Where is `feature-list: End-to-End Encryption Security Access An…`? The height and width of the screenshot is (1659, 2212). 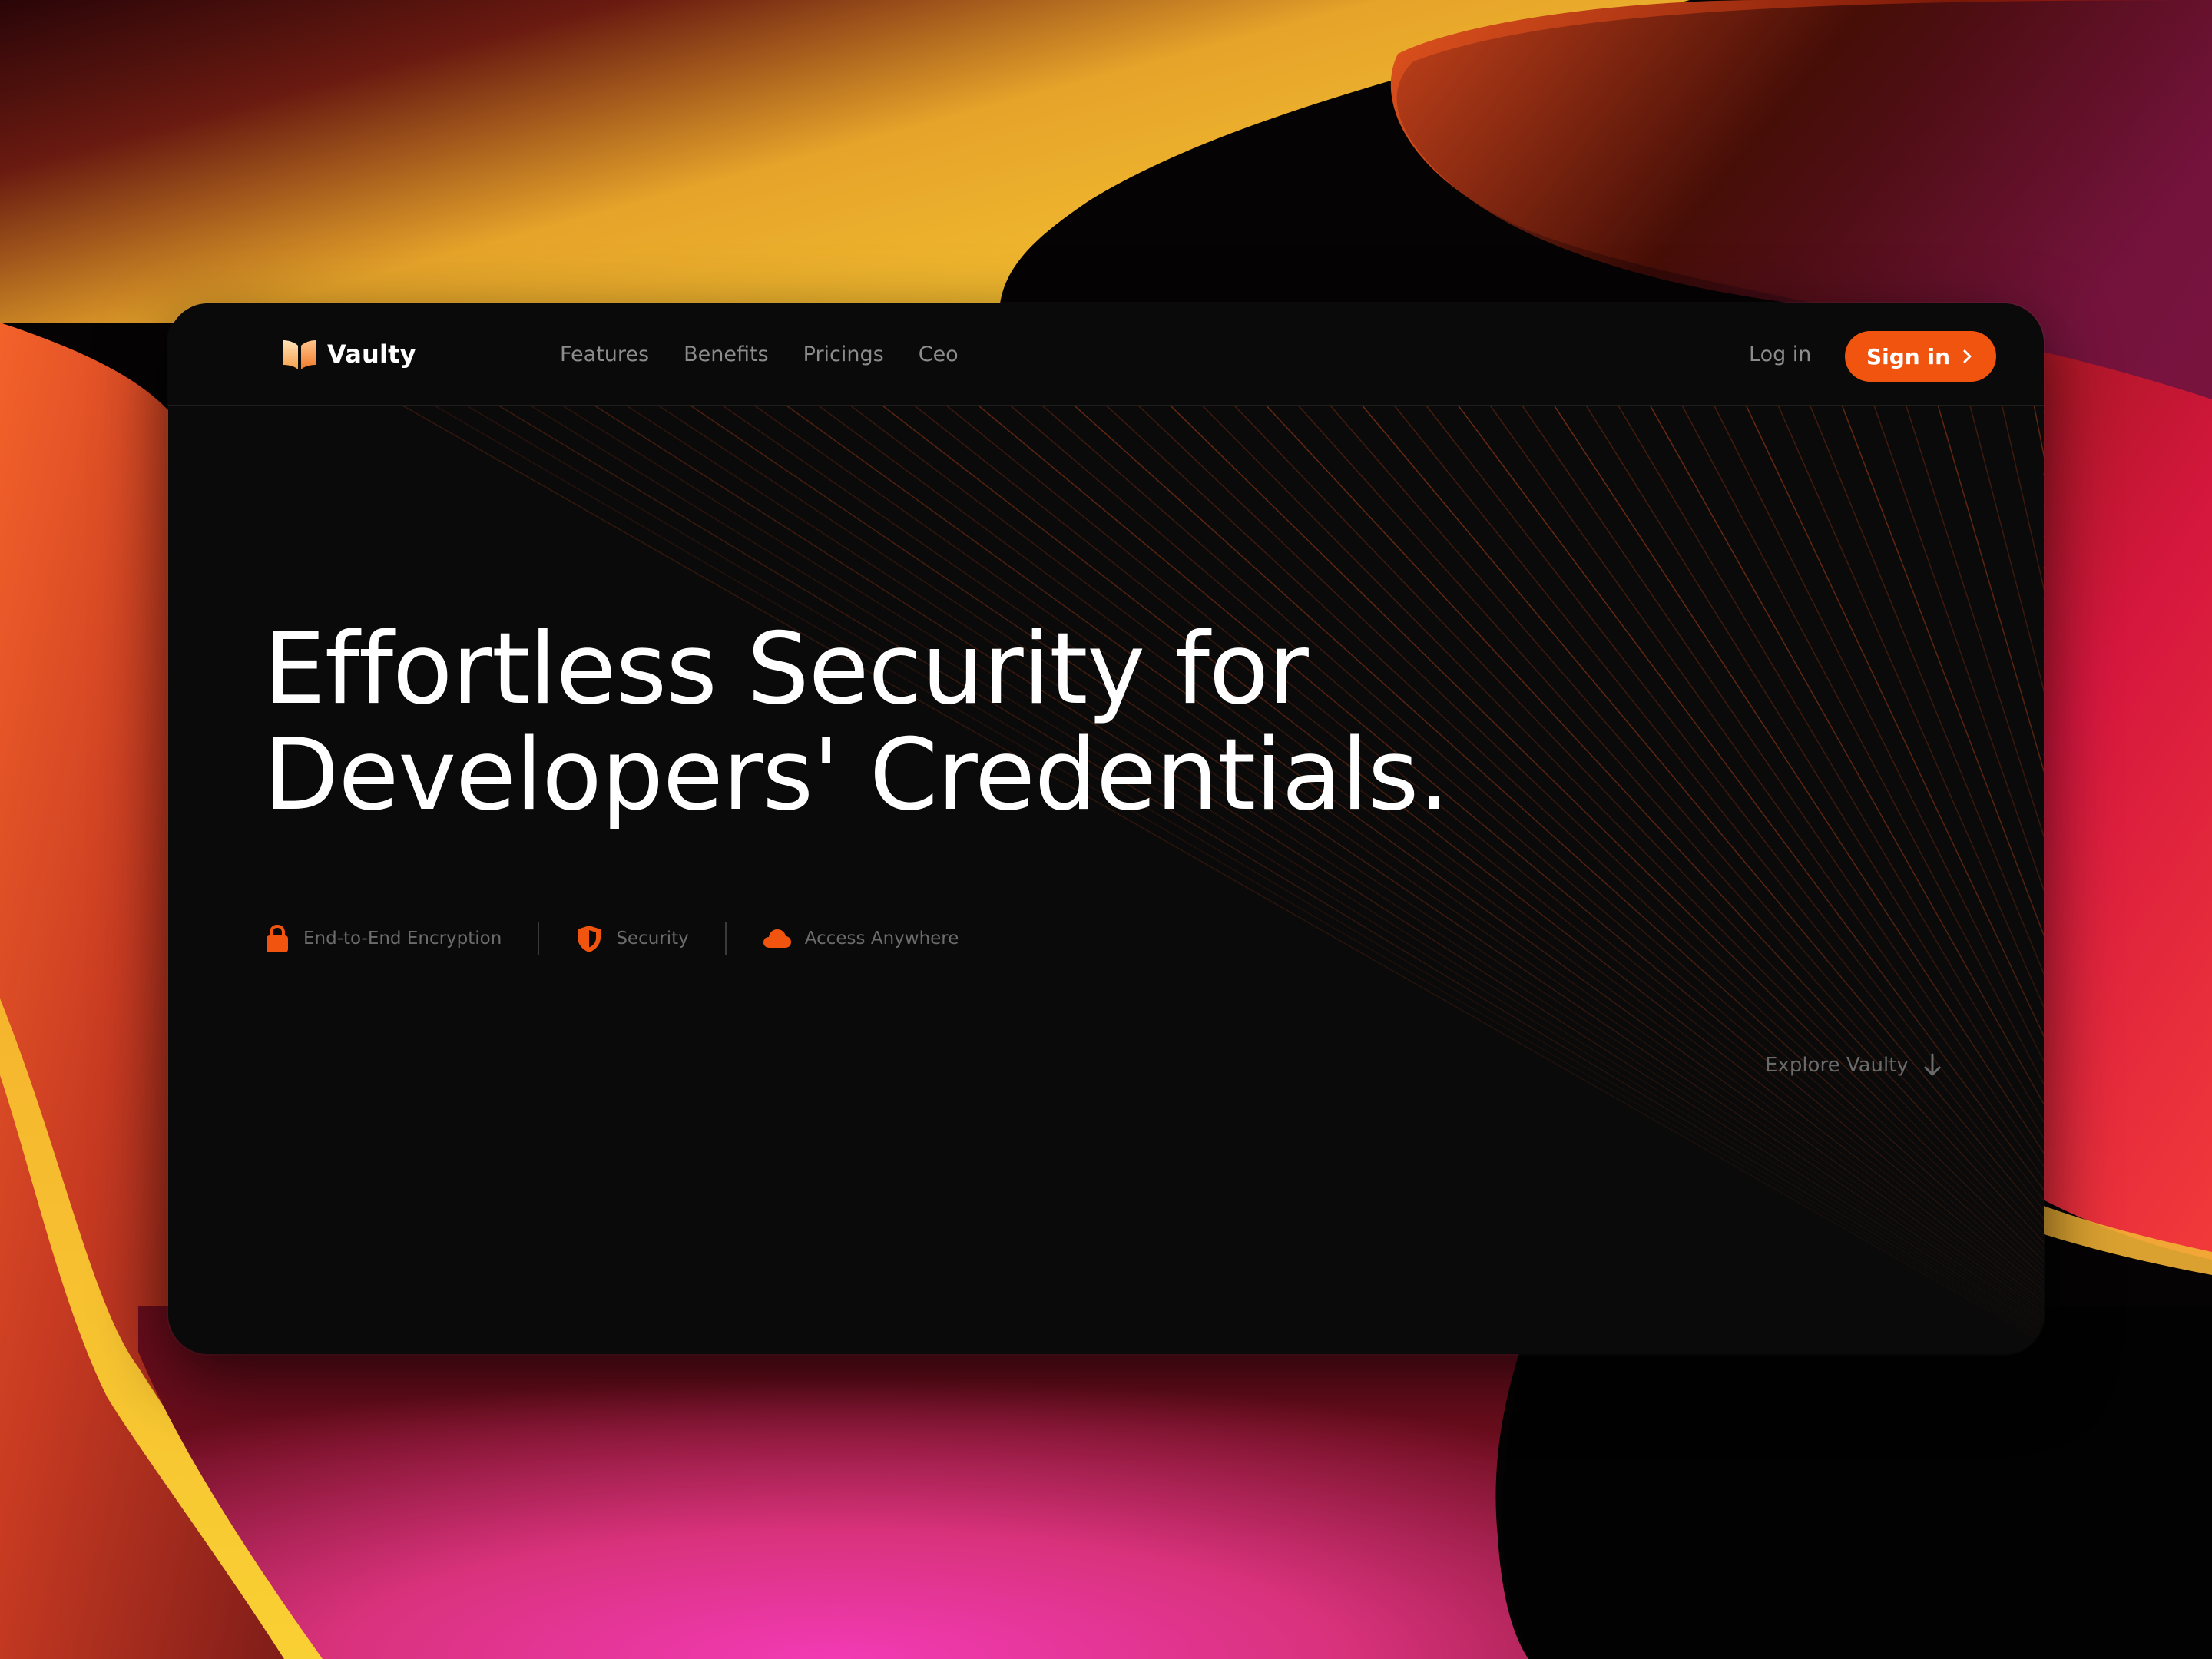
feature-list: End-to-End Encryption Security Access An… is located at coordinates (611, 938).